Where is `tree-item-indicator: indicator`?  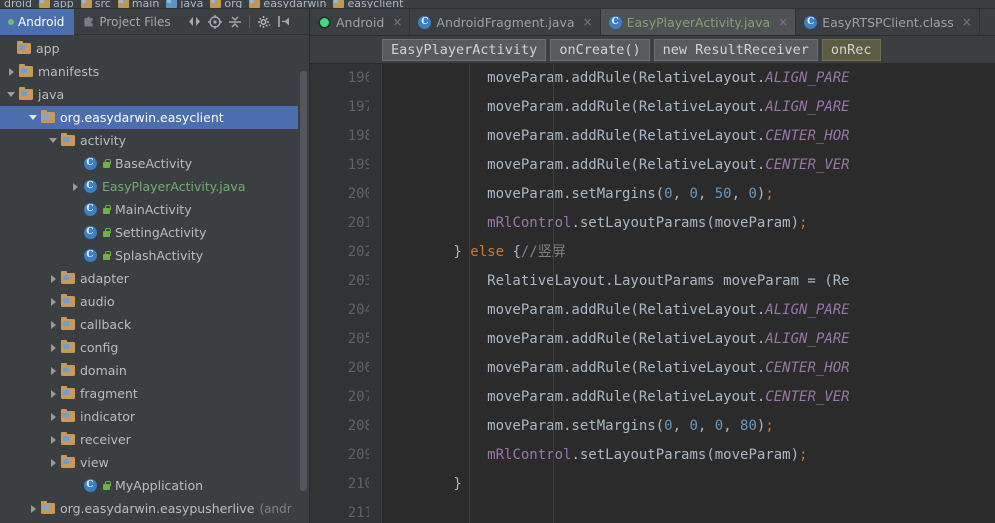 tree-item-indicator: indicator is located at coordinates (154, 416).